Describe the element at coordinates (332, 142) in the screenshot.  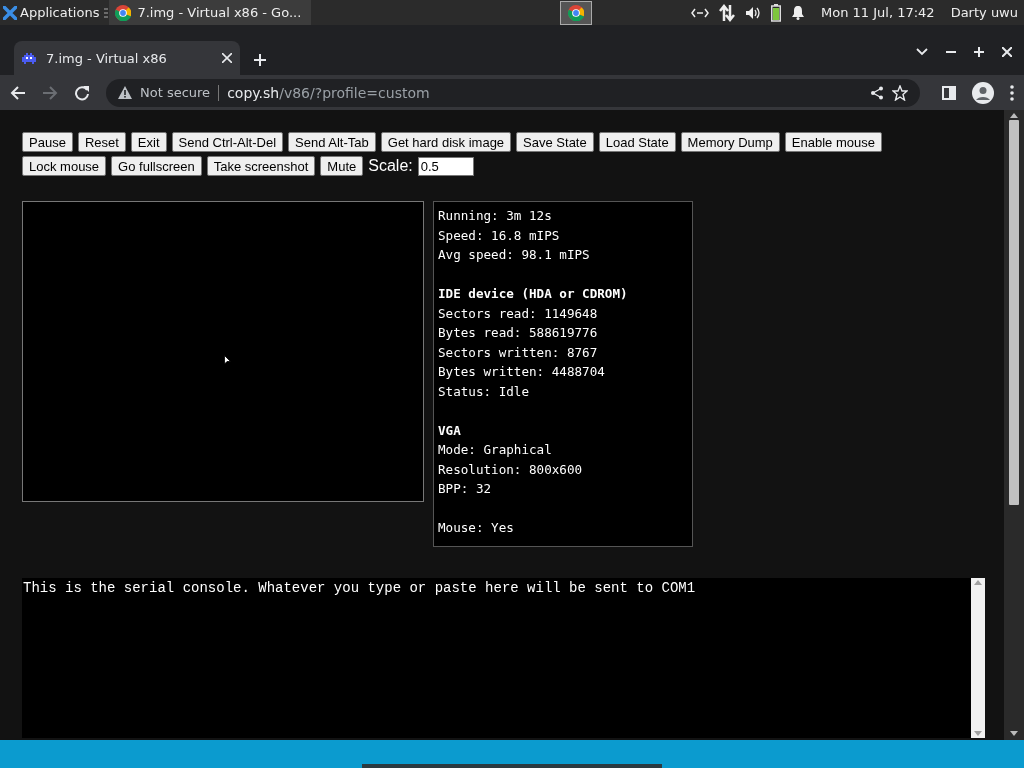
I see `toolbar-button: Send Alt-Tab` at that location.